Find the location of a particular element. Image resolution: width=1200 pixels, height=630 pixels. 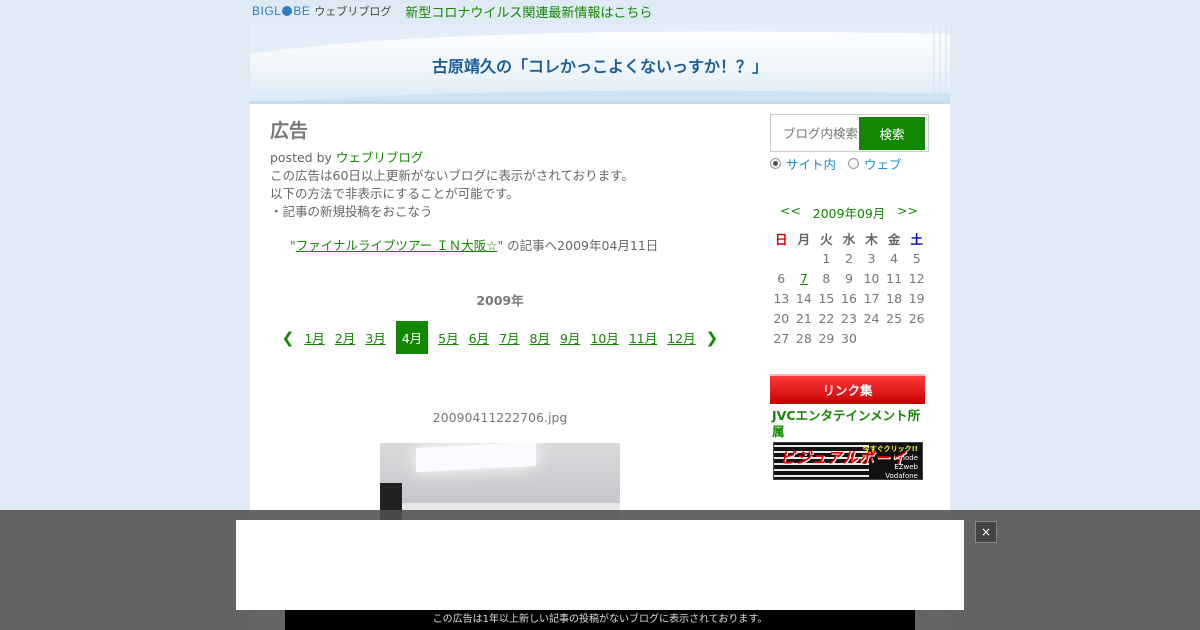

calendar-weekday-row: 日 月 火 水 木 金 土 is located at coordinates (849, 238).